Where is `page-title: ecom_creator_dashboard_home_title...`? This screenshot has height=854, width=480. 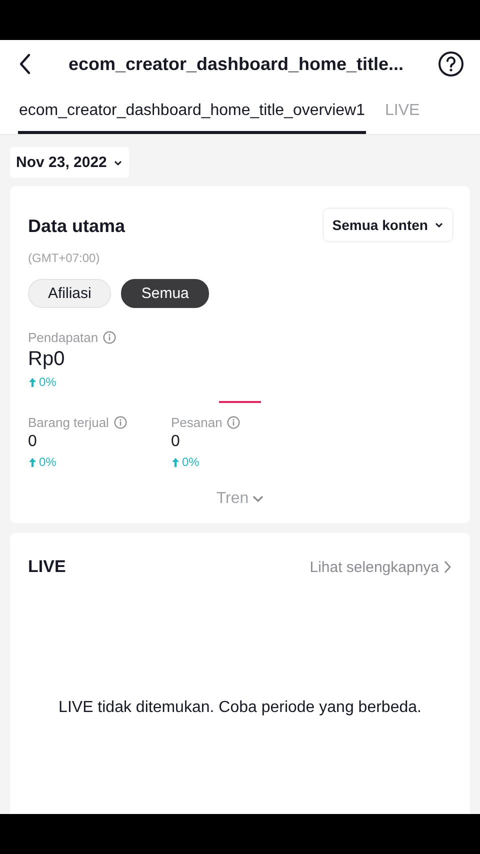 page-title: ecom_creator_dashboard_home_title... is located at coordinates (236, 64).